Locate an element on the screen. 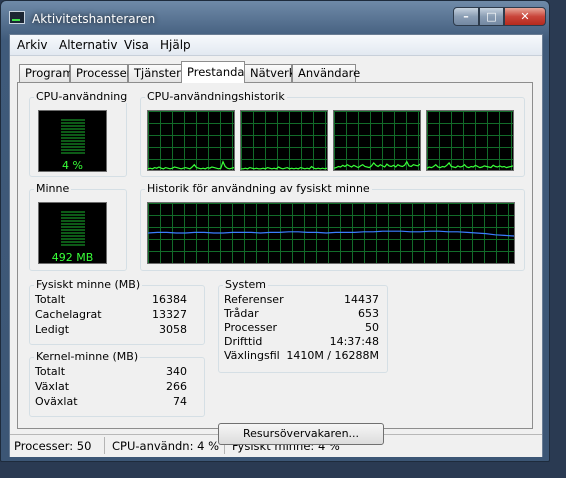 The width and height of the screenshot is (566, 478). stat-row: Växlingsfil 1410M / 16288M is located at coordinates (301, 356).